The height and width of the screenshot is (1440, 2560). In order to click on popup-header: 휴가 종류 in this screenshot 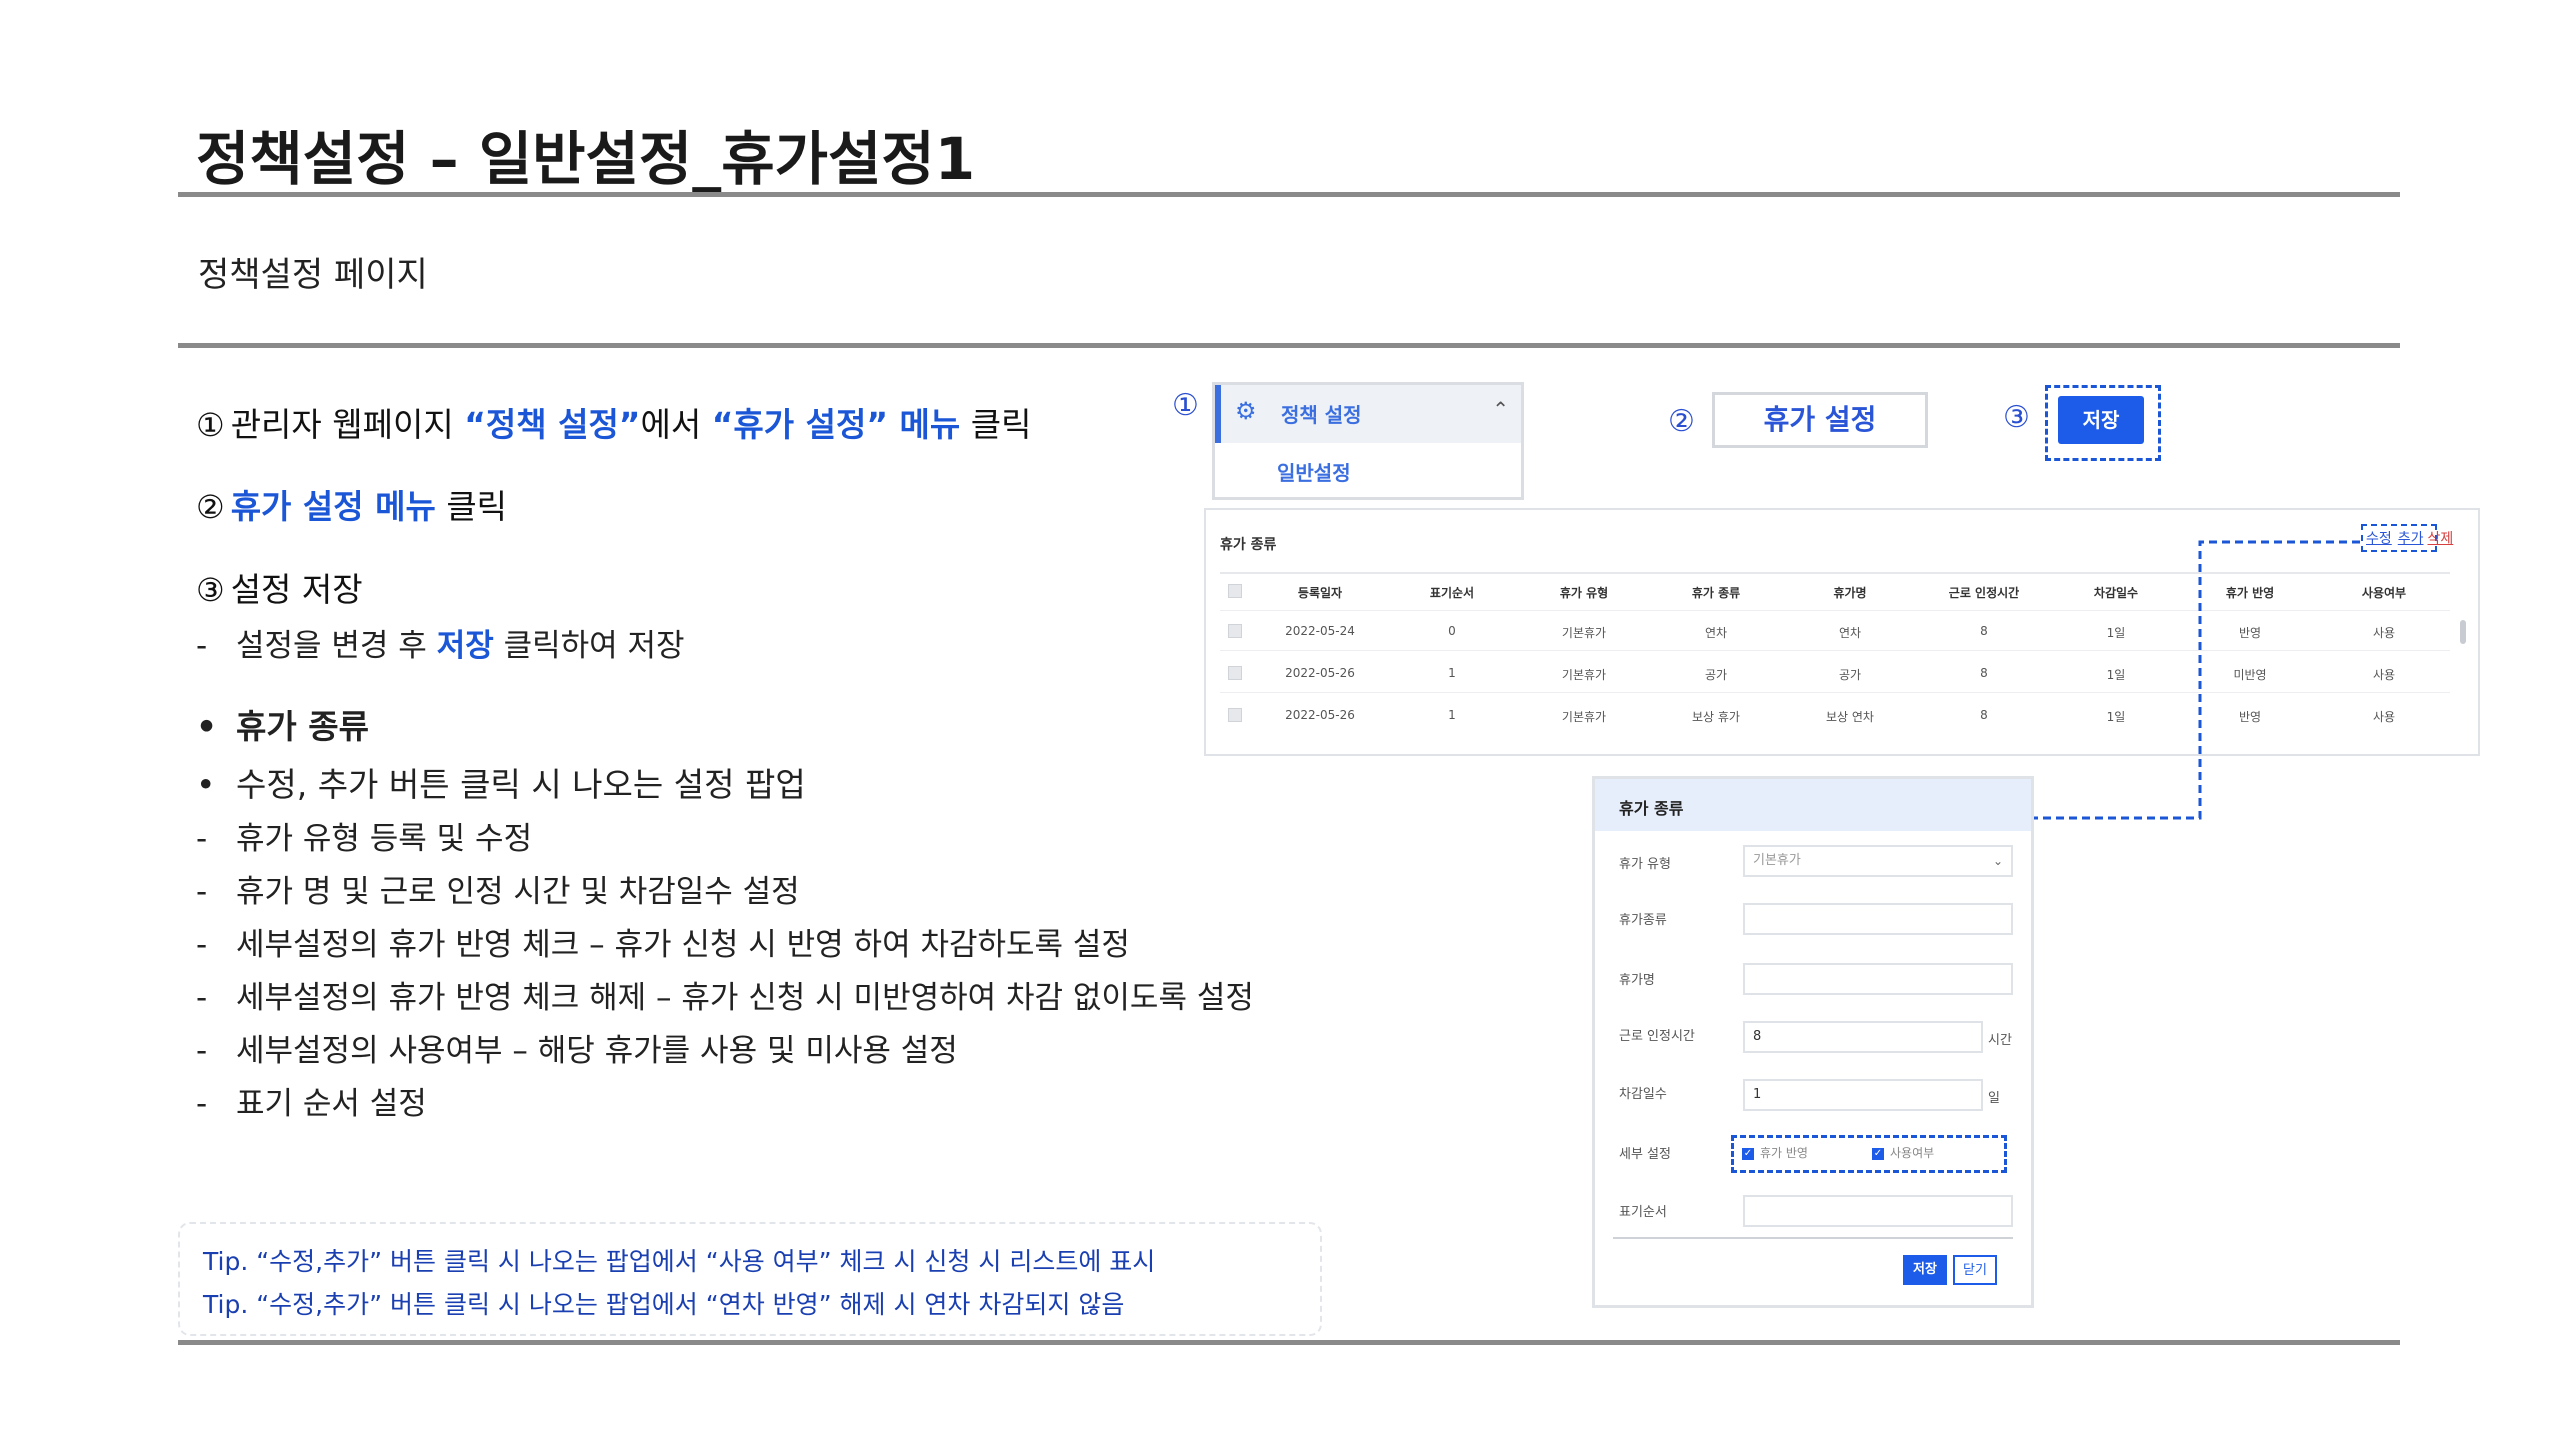, I will do `click(1813, 805)`.